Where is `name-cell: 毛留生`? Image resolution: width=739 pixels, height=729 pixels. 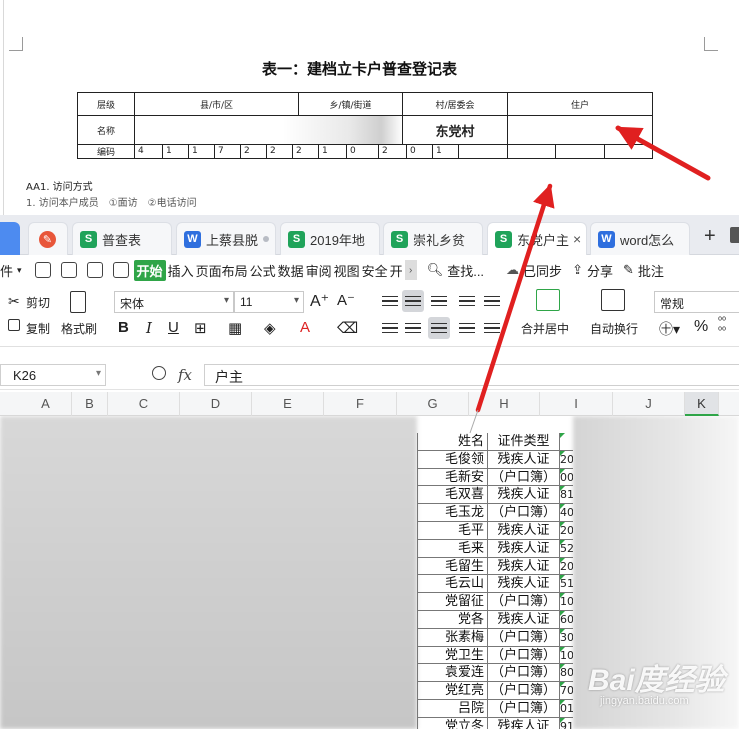
name-cell: 毛留生 is located at coordinates (452, 566).